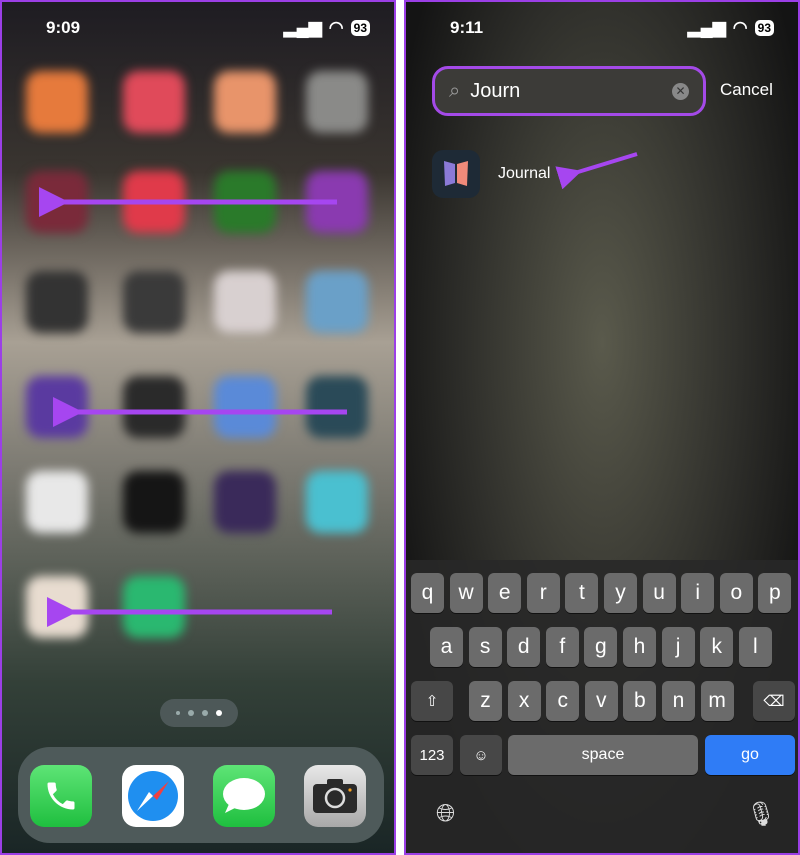 The height and width of the screenshot is (855, 800). What do you see at coordinates (678, 701) in the screenshot?
I see `key-n: n` at bounding box center [678, 701].